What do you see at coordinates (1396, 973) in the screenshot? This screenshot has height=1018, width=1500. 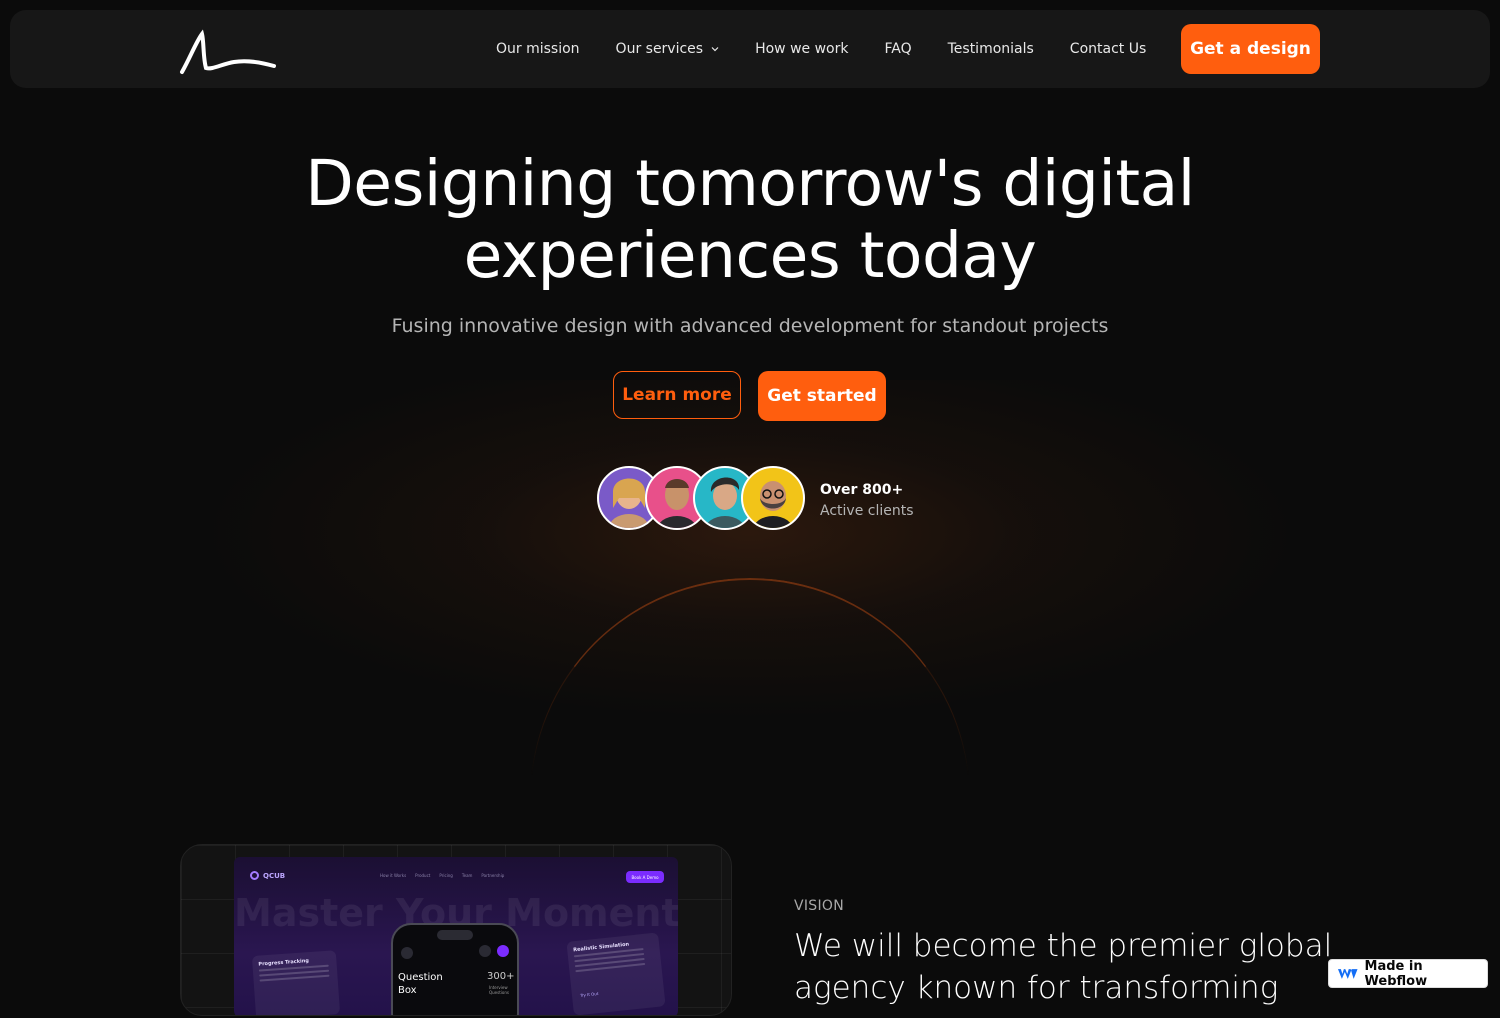 I see `badge-label: Made in Webflow` at bounding box center [1396, 973].